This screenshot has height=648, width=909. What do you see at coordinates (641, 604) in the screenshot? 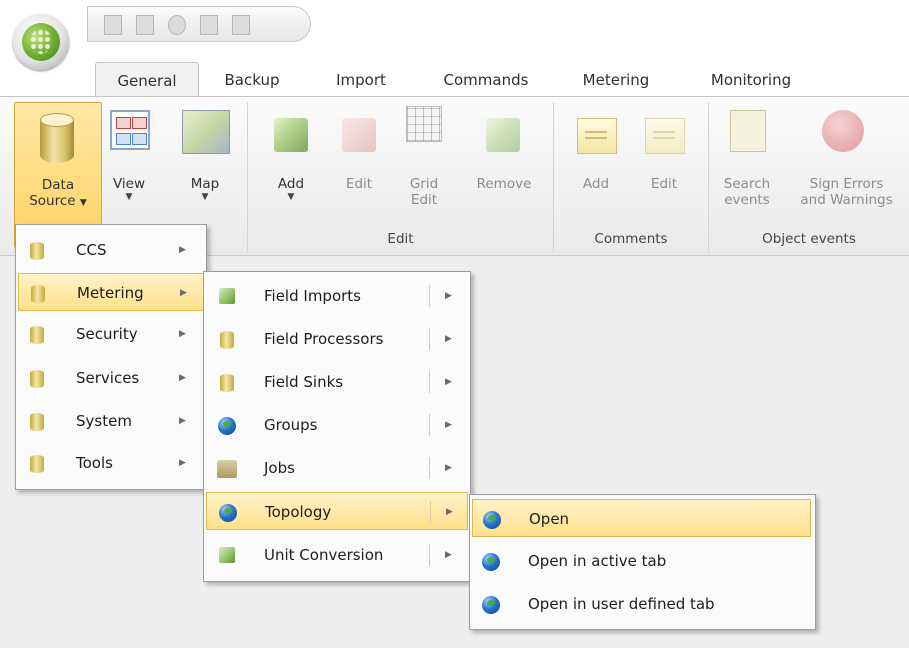
I see `menu-item-open-in-user-defined-tab: Open in user defined tab` at bounding box center [641, 604].